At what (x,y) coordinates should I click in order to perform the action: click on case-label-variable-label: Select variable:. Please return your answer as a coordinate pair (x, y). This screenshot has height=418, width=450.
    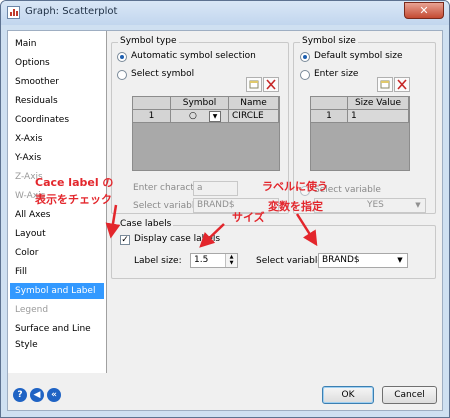
    Looking at the image, I should click on (291, 261).